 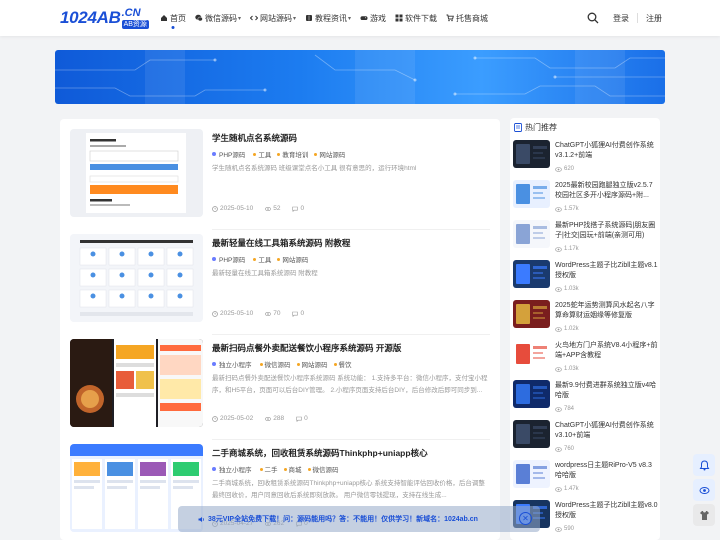 What do you see at coordinates (569, 529) in the screenshot?
I see `views-count: 590` at bounding box center [569, 529].